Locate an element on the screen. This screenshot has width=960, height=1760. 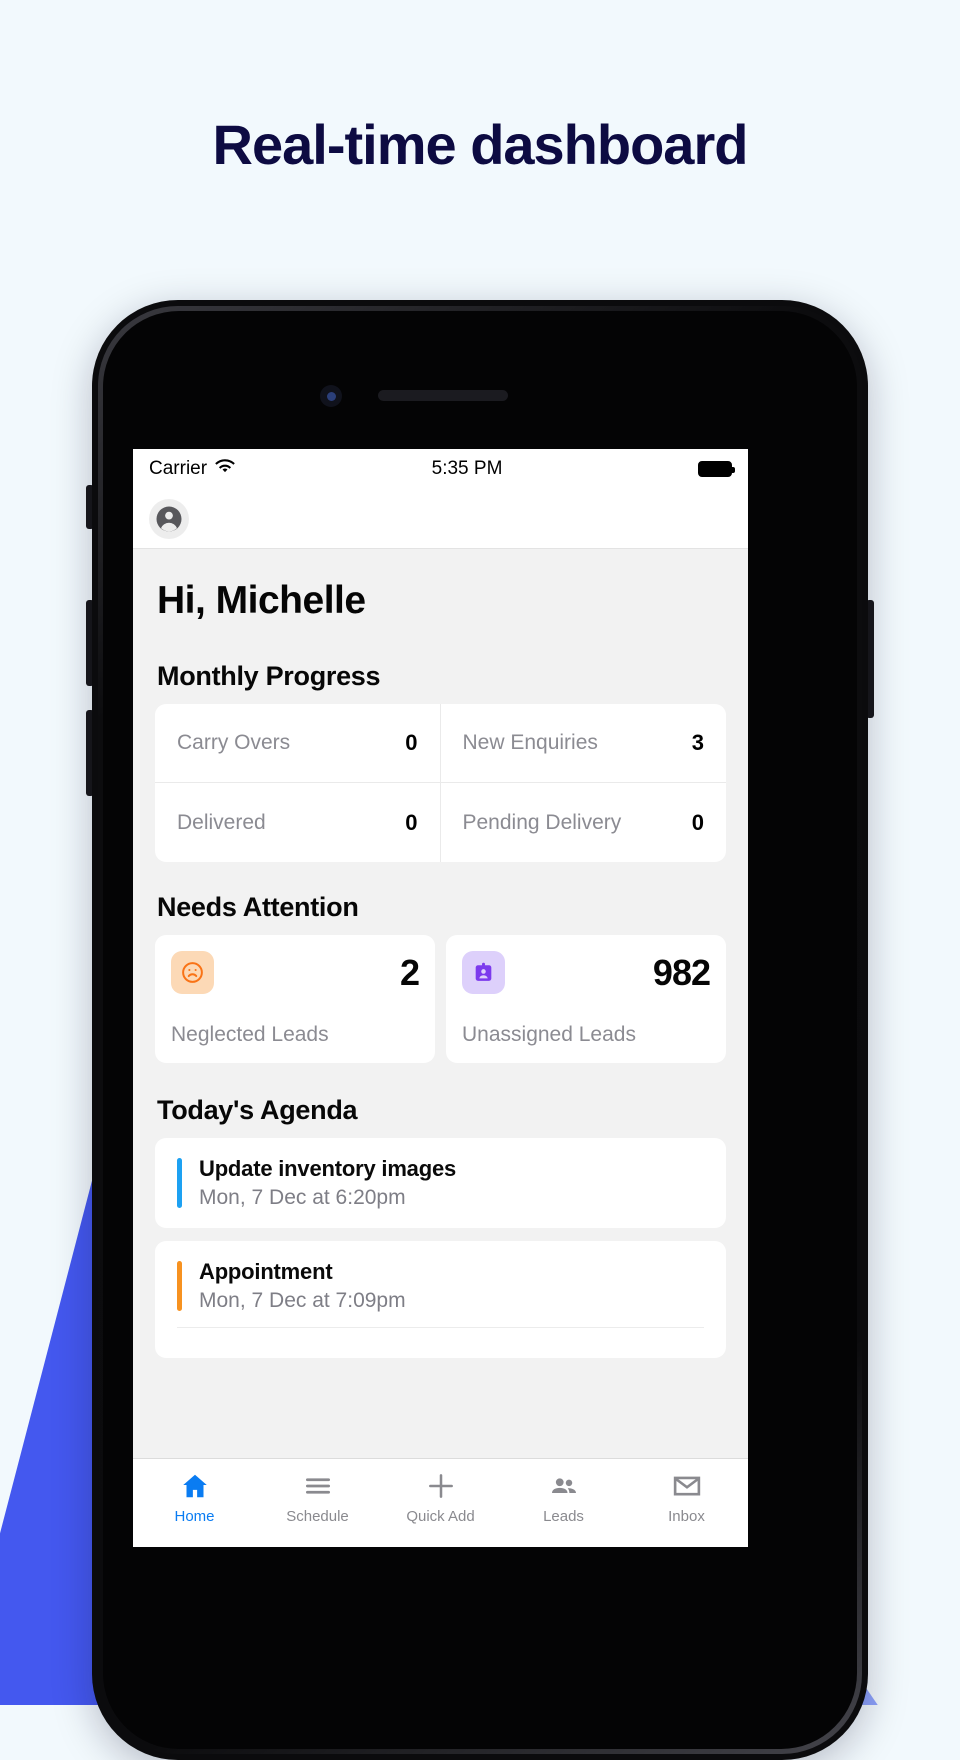
wifi-icon is located at coordinates (225, 469).